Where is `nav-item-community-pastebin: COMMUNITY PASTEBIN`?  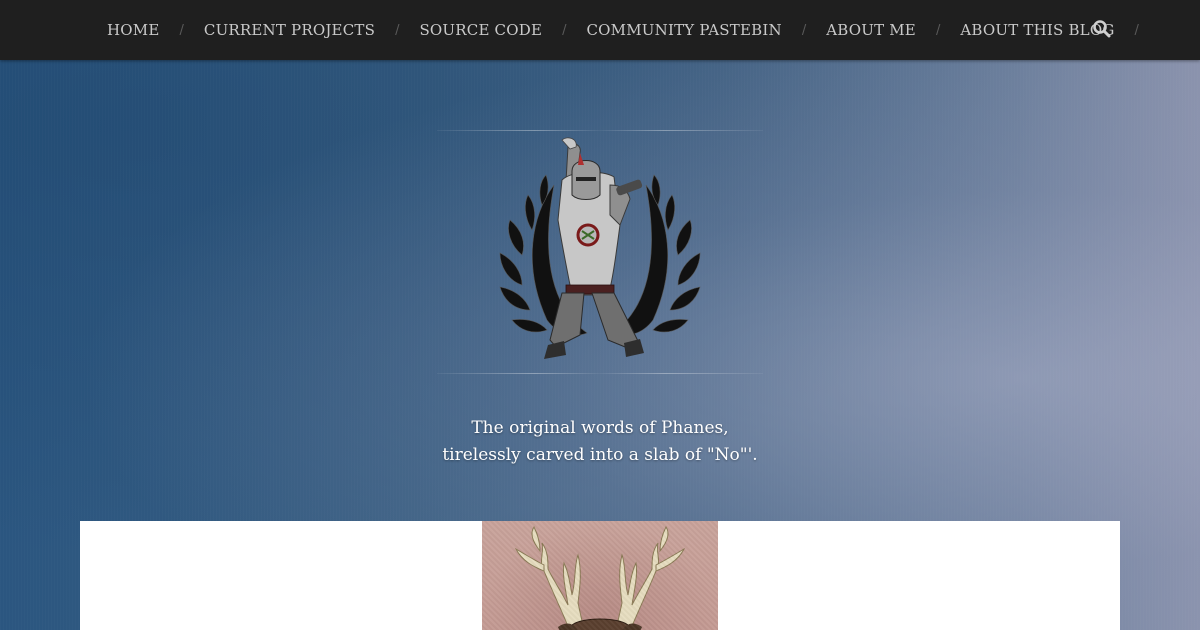 nav-item-community-pastebin: COMMUNITY PASTEBIN is located at coordinates (684, 30).